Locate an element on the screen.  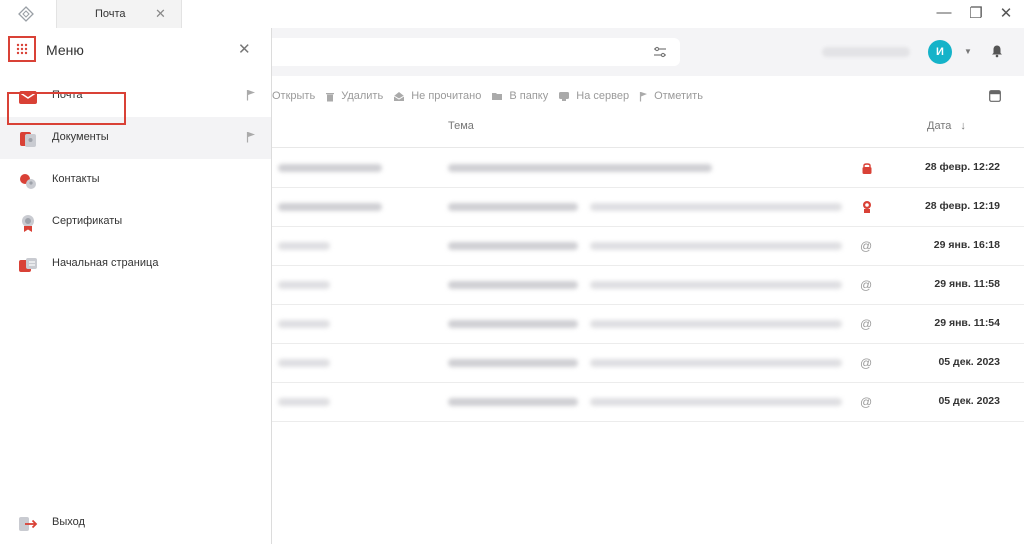
close-icon: ✕ is located at coordinates (244, 49).